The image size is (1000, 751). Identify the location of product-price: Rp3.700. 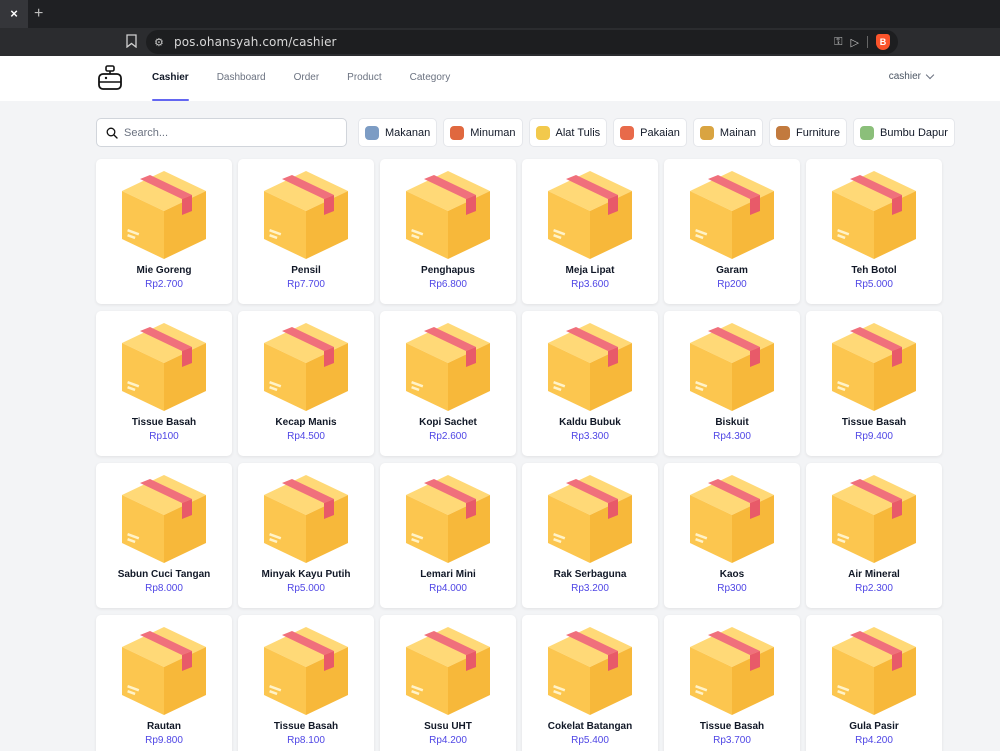
(732, 740).